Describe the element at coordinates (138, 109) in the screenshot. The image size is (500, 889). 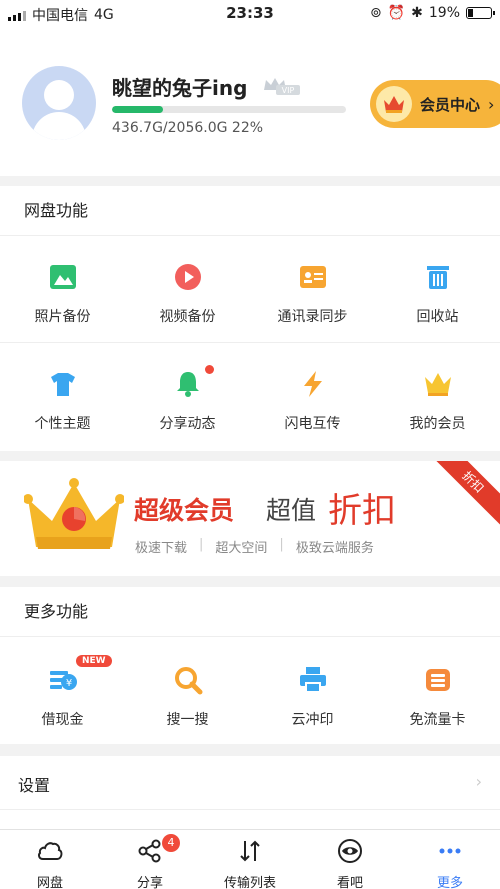
I see `storage-progress-fill` at that location.